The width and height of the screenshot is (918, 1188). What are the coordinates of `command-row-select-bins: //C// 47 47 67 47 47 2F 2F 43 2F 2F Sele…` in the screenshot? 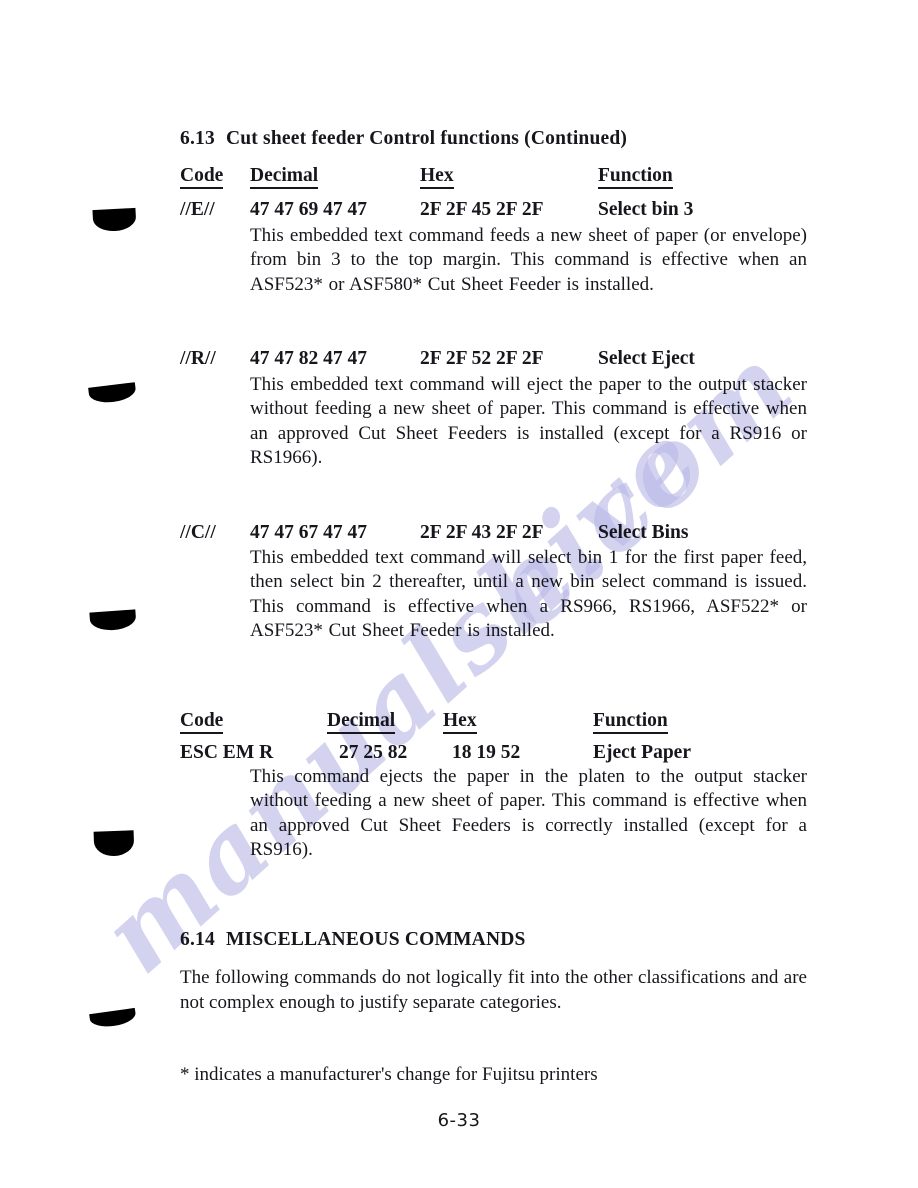 It's located at (459, 534).